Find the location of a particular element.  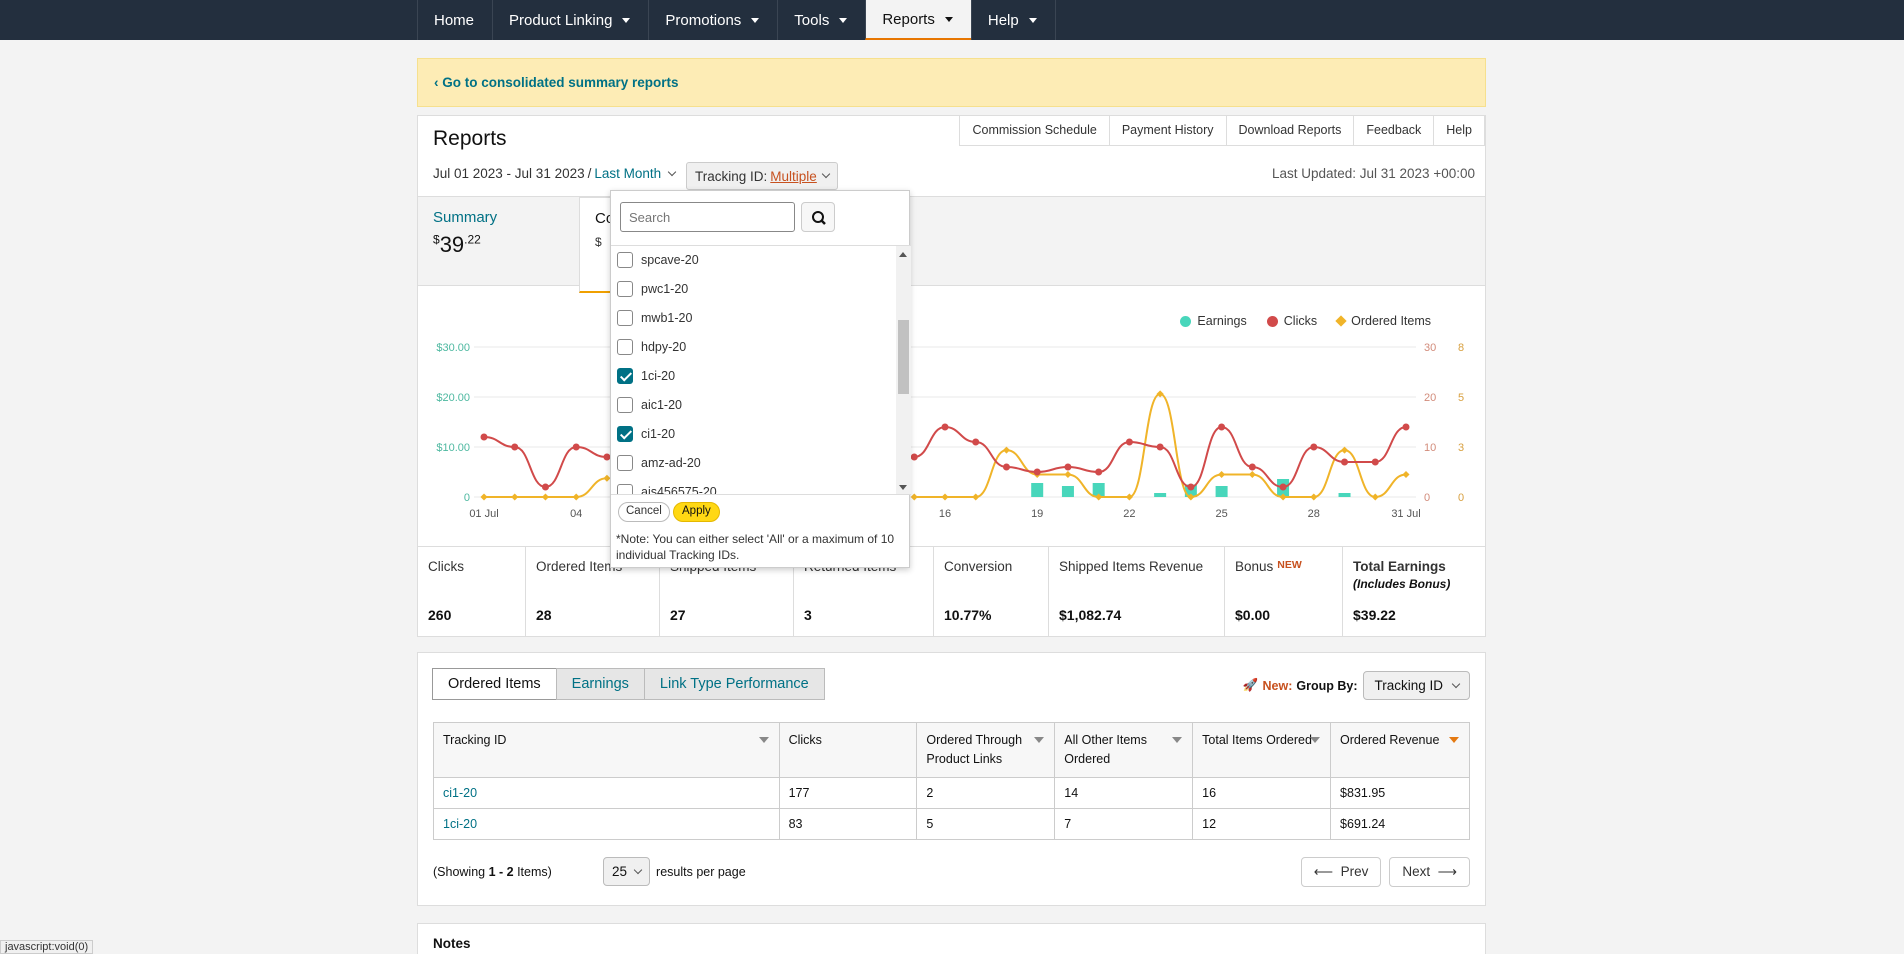

nav-item-tools: Tools is located at coordinates (821, 20).